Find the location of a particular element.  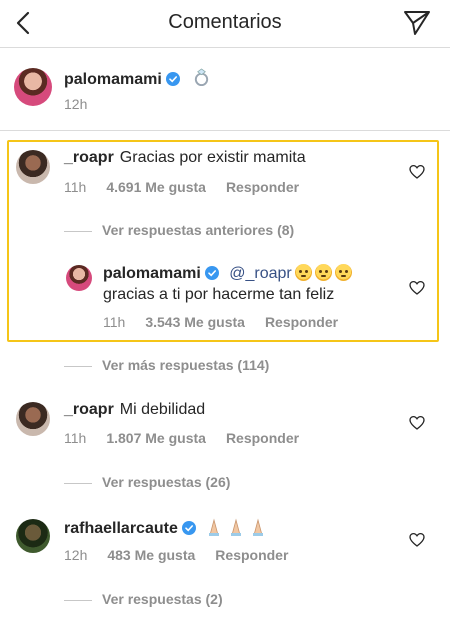

ring-icon is located at coordinates (202, 77).